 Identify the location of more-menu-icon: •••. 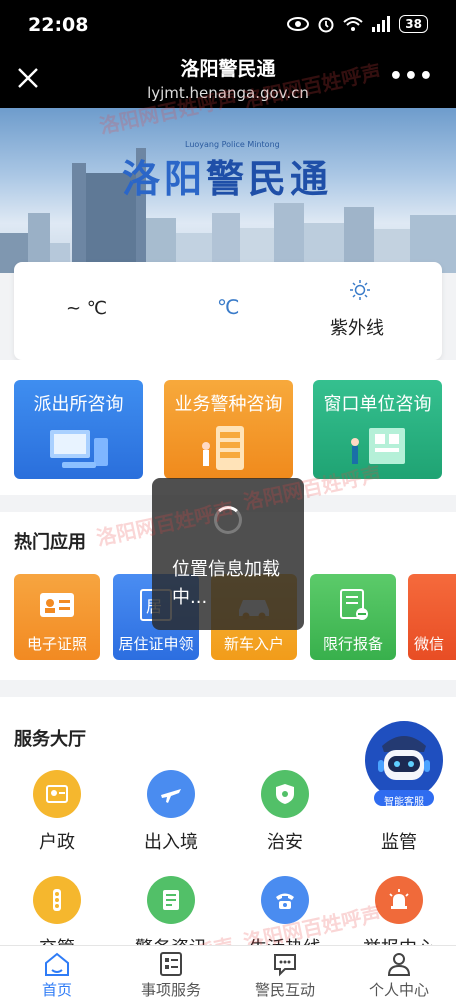
(411, 76).